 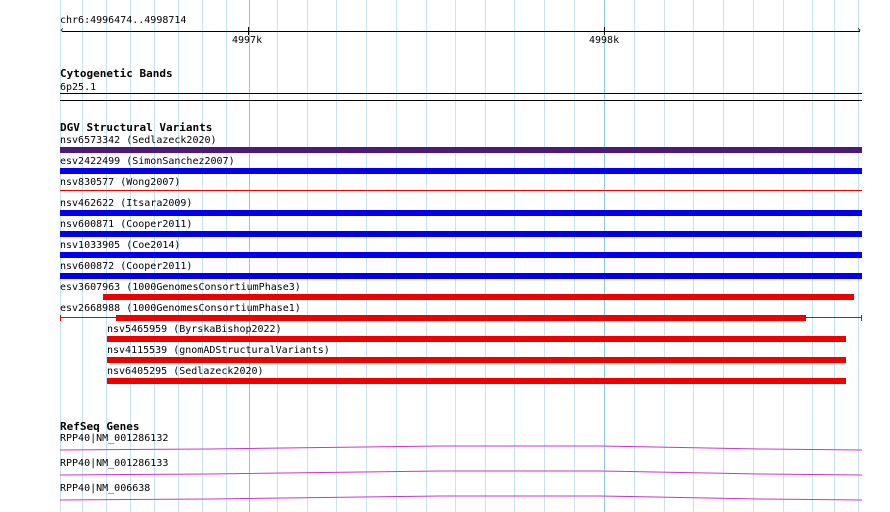 I want to click on ruler-tick-4998k, so click(x=604, y=31).